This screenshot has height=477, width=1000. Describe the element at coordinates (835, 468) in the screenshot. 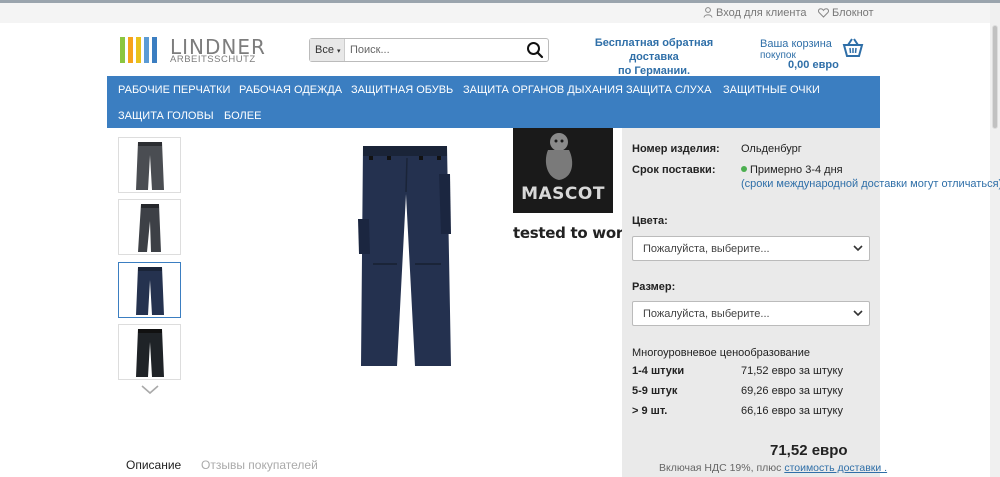

I see `shipping-cost-link: стоимость доставки .` at that location.